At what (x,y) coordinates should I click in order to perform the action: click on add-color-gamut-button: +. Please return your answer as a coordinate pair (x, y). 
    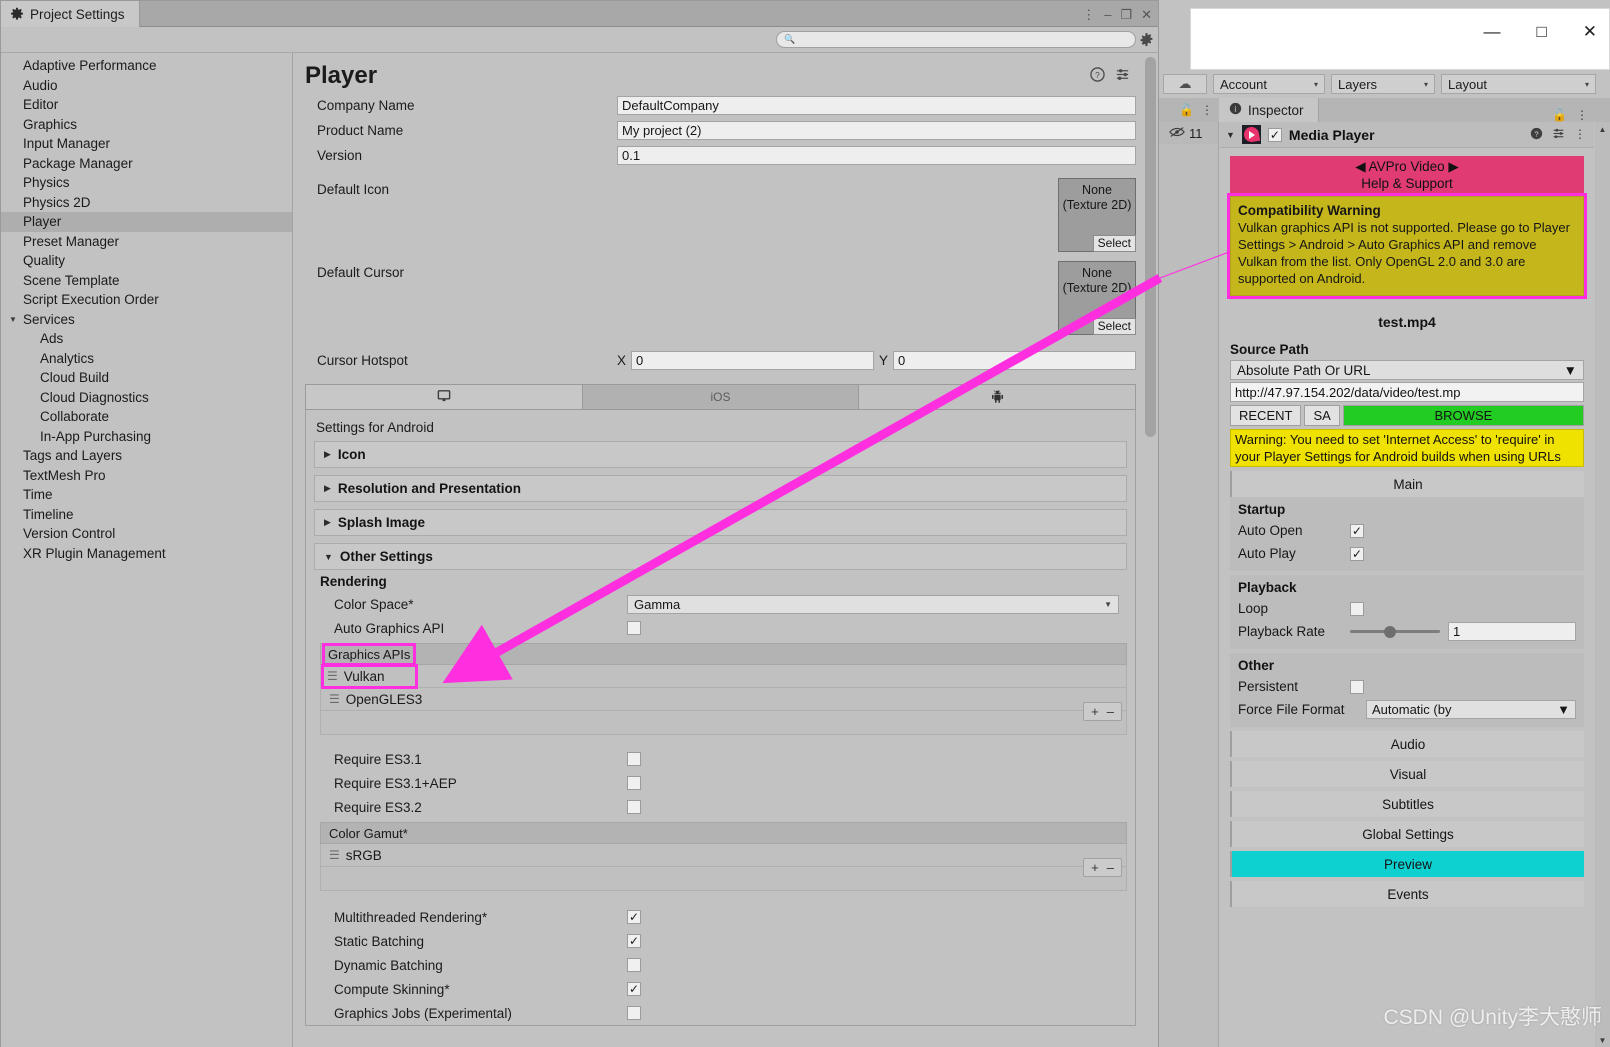
    Looking at the image, I should click on (1095, 867).